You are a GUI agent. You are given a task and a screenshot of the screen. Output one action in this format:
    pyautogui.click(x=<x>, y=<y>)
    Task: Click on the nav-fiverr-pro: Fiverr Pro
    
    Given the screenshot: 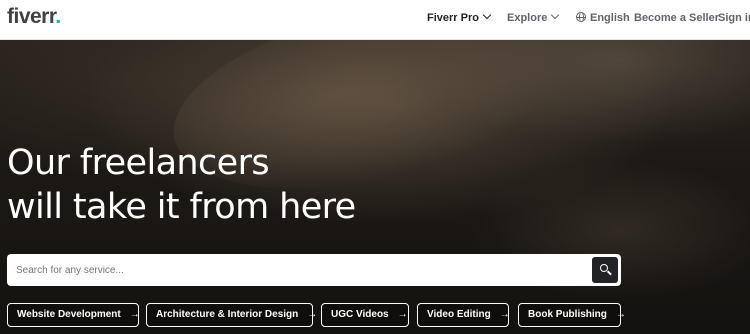 What is the action you would take?
    pyautogui.click(x=459, y=17)
    